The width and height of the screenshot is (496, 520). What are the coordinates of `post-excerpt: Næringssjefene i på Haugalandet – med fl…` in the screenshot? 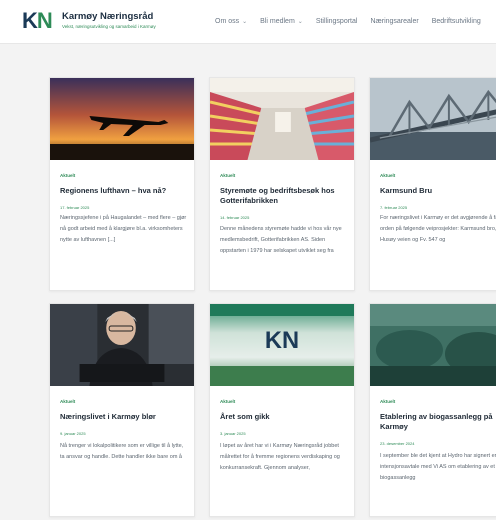 It's located at (123, 229).